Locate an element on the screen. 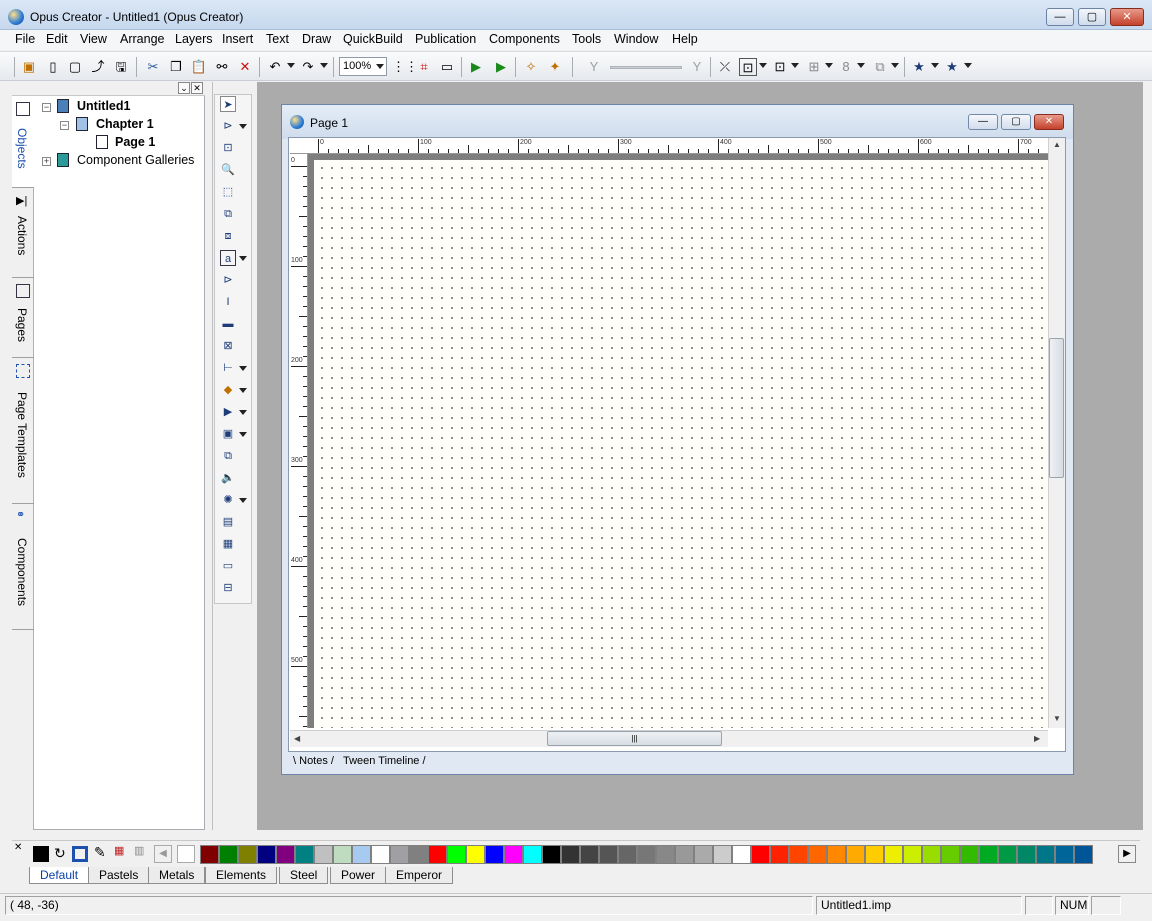 The image size is (1152, 921). menu-layers: Layers is located at coordinates (194, 39).